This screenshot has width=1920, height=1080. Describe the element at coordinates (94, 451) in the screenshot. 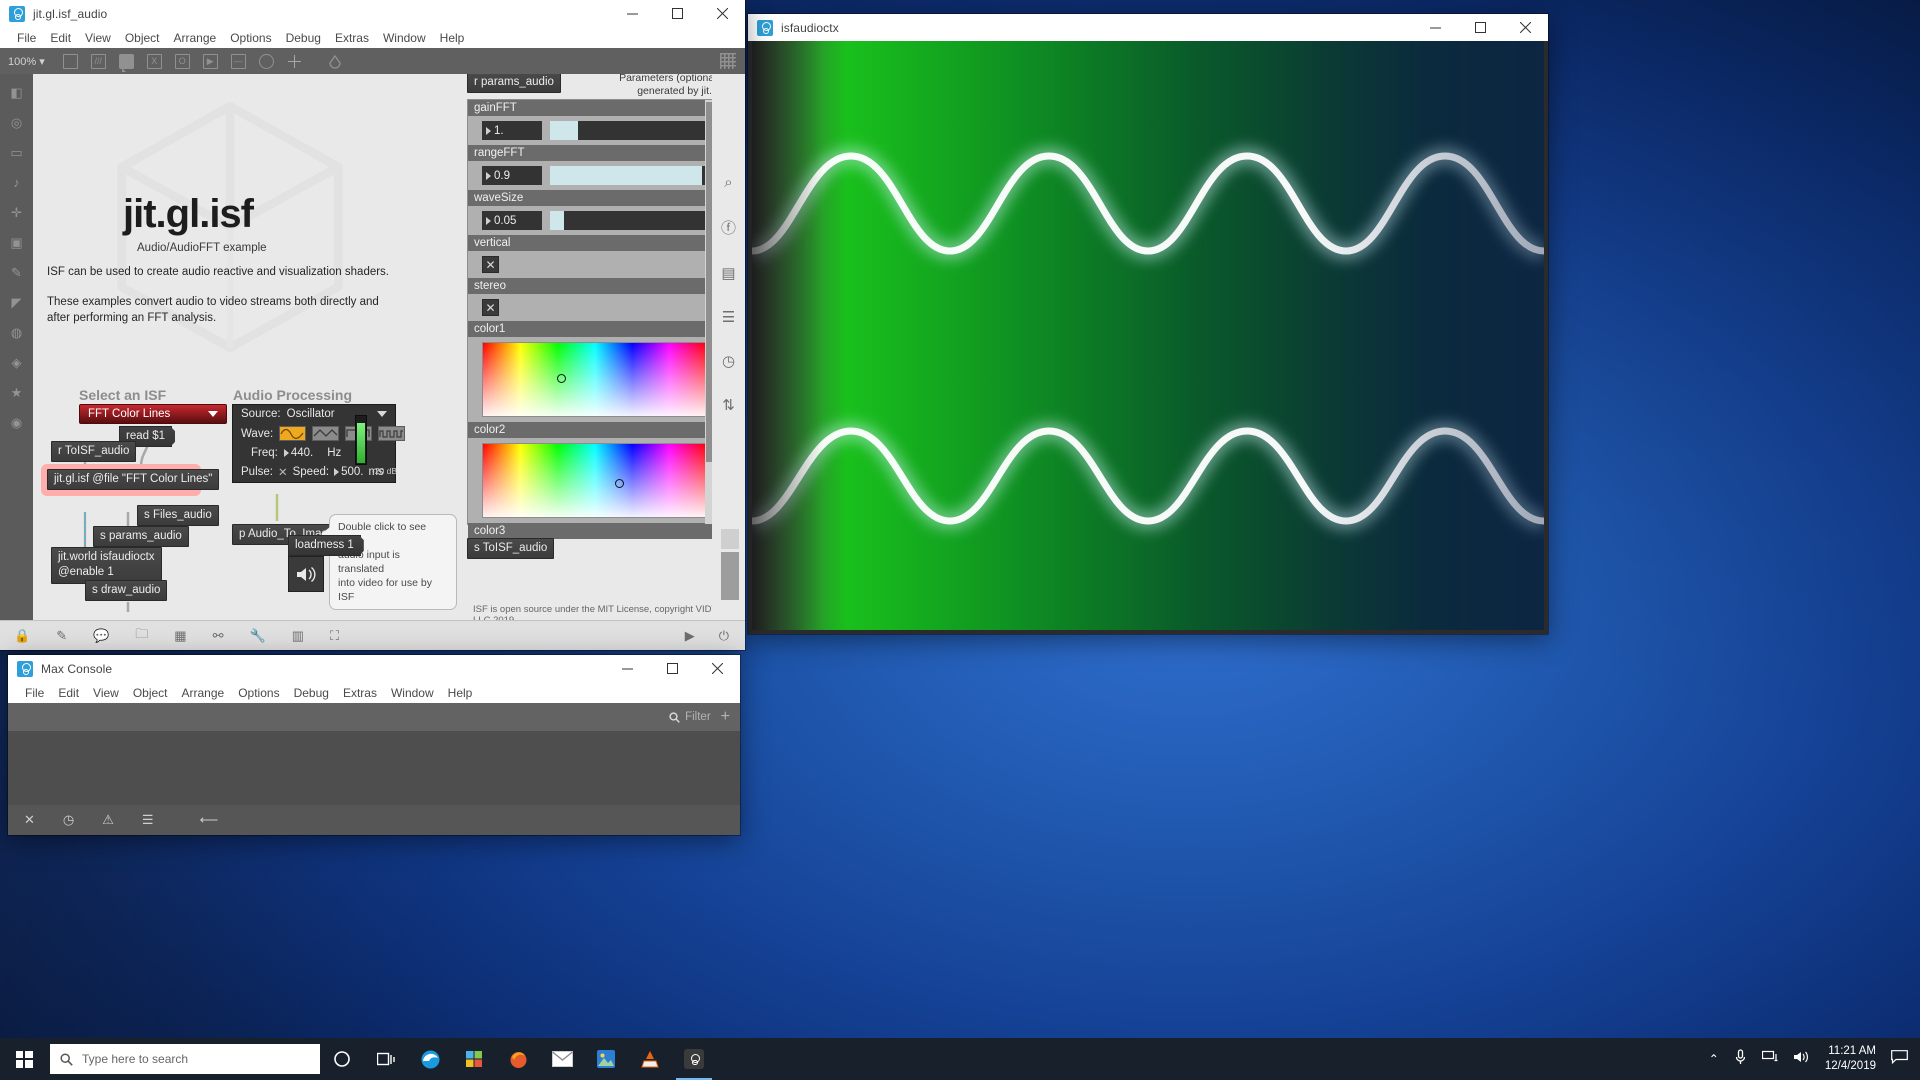

I see `object-r-toisf-audio: r ToISF_audio` at that location.